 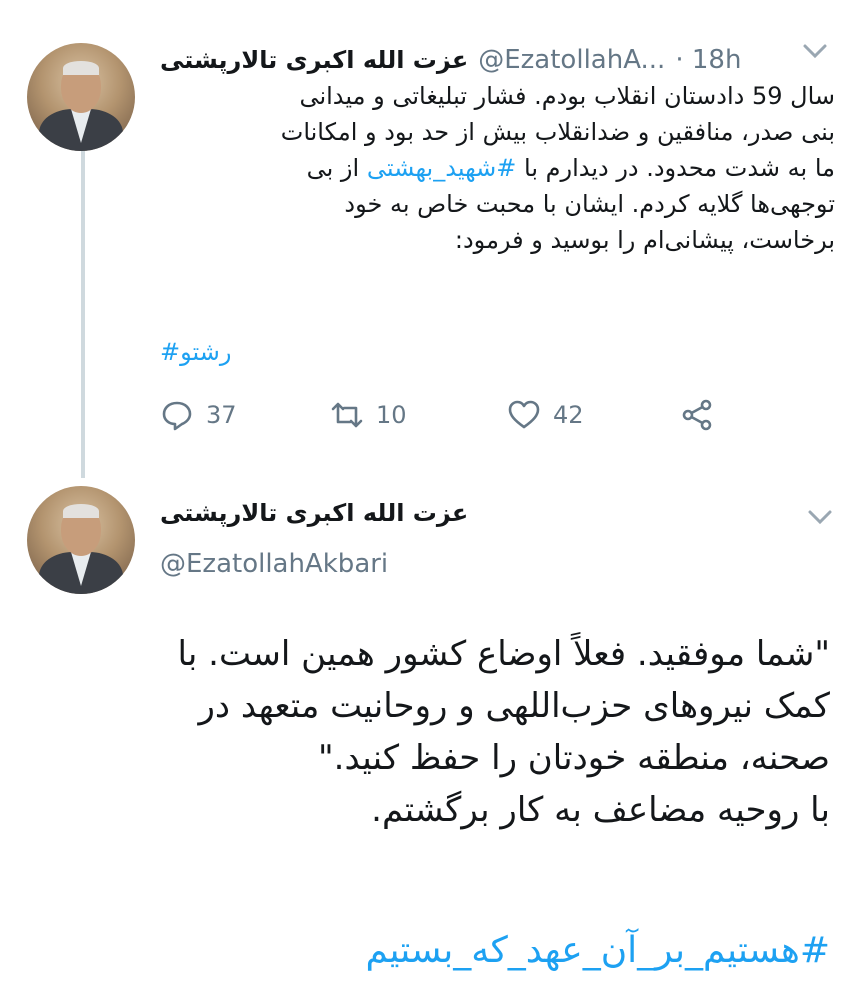 I want to click on hashtag-link: #شهید_بهشتی, so click(x=442, y=168).